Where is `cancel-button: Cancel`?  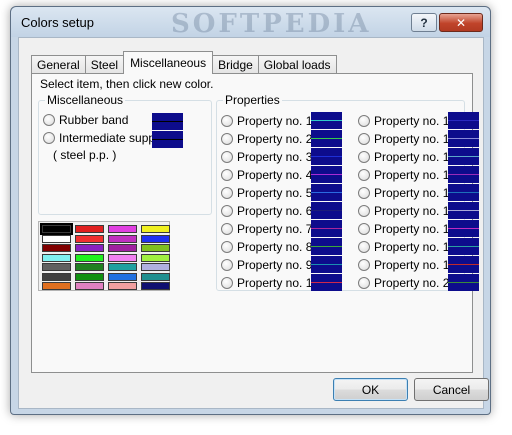 cancel-button: Cancel is located at coordinates (451, 389).